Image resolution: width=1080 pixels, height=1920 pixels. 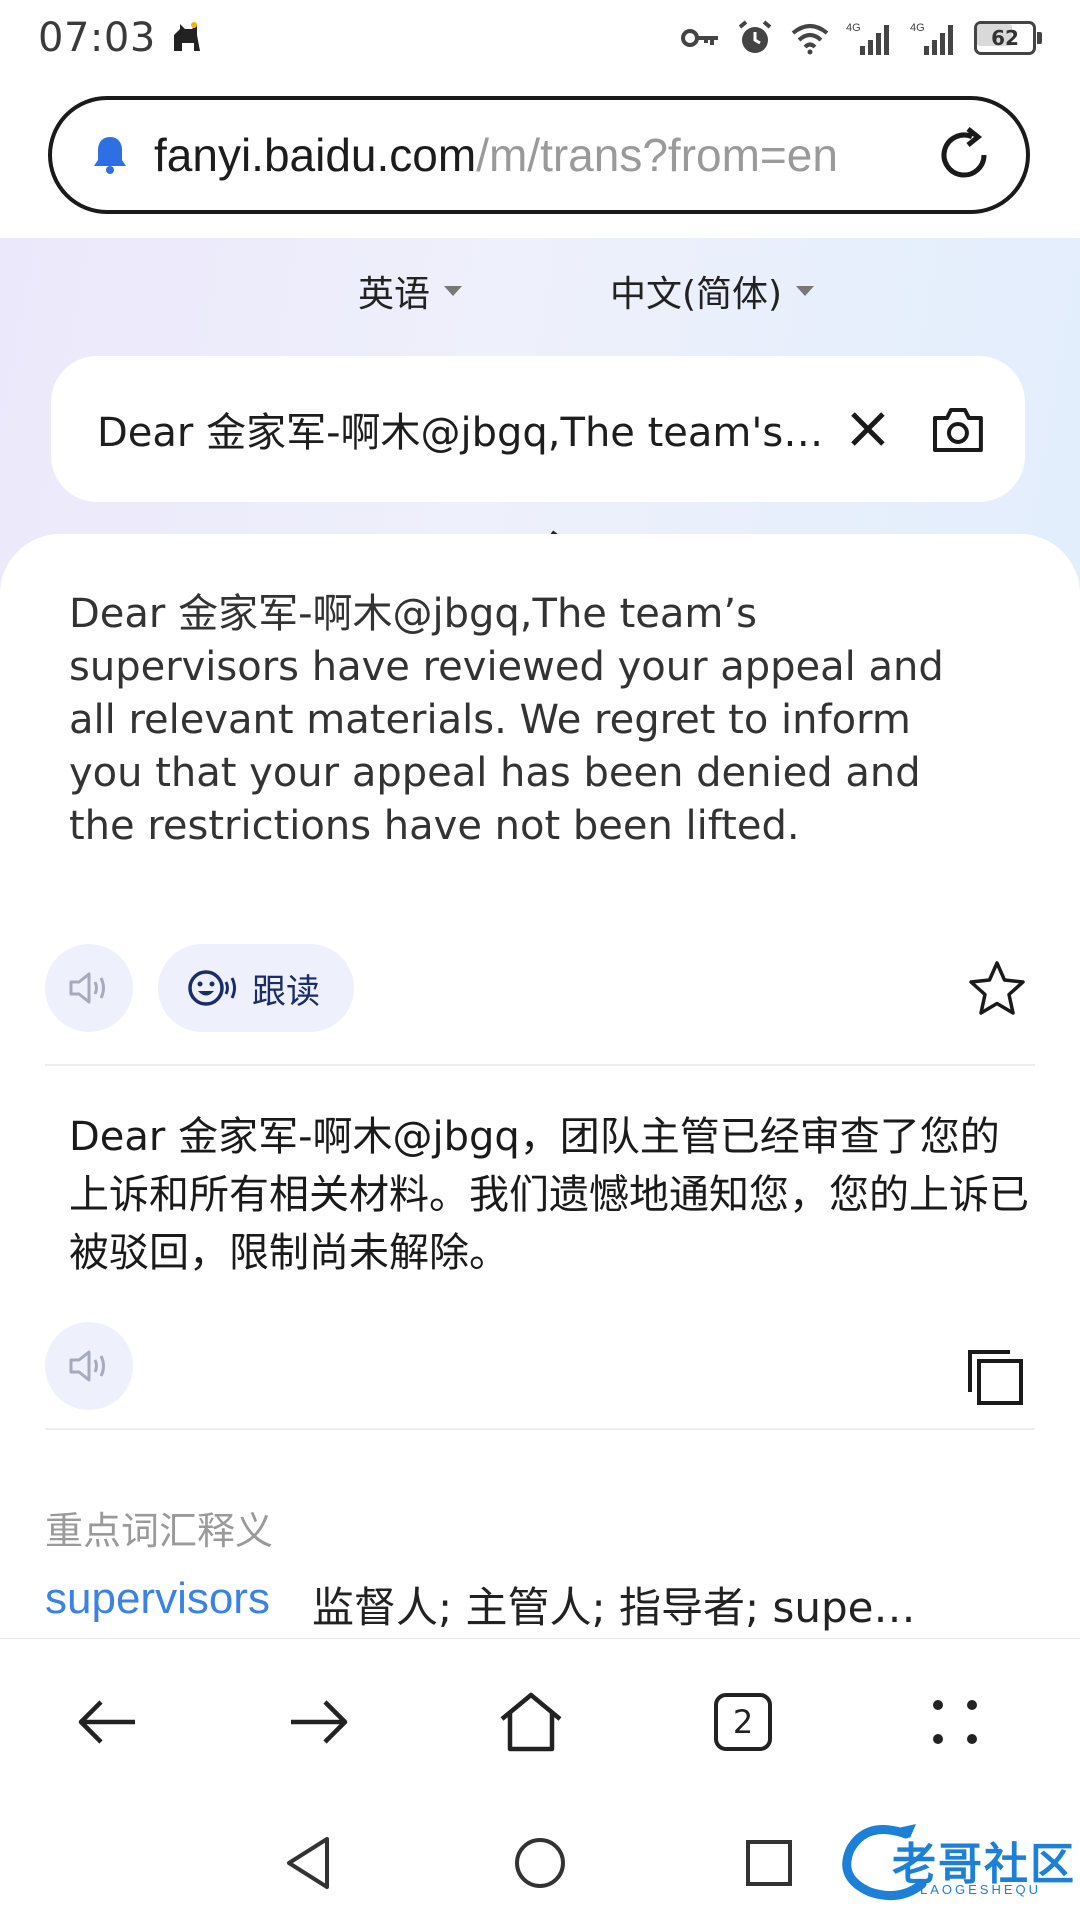 What do you see at coordinates (157, 1599) in the screenshot?
I see `vocab-word: supervisors` at bounding box center [157, 1599].